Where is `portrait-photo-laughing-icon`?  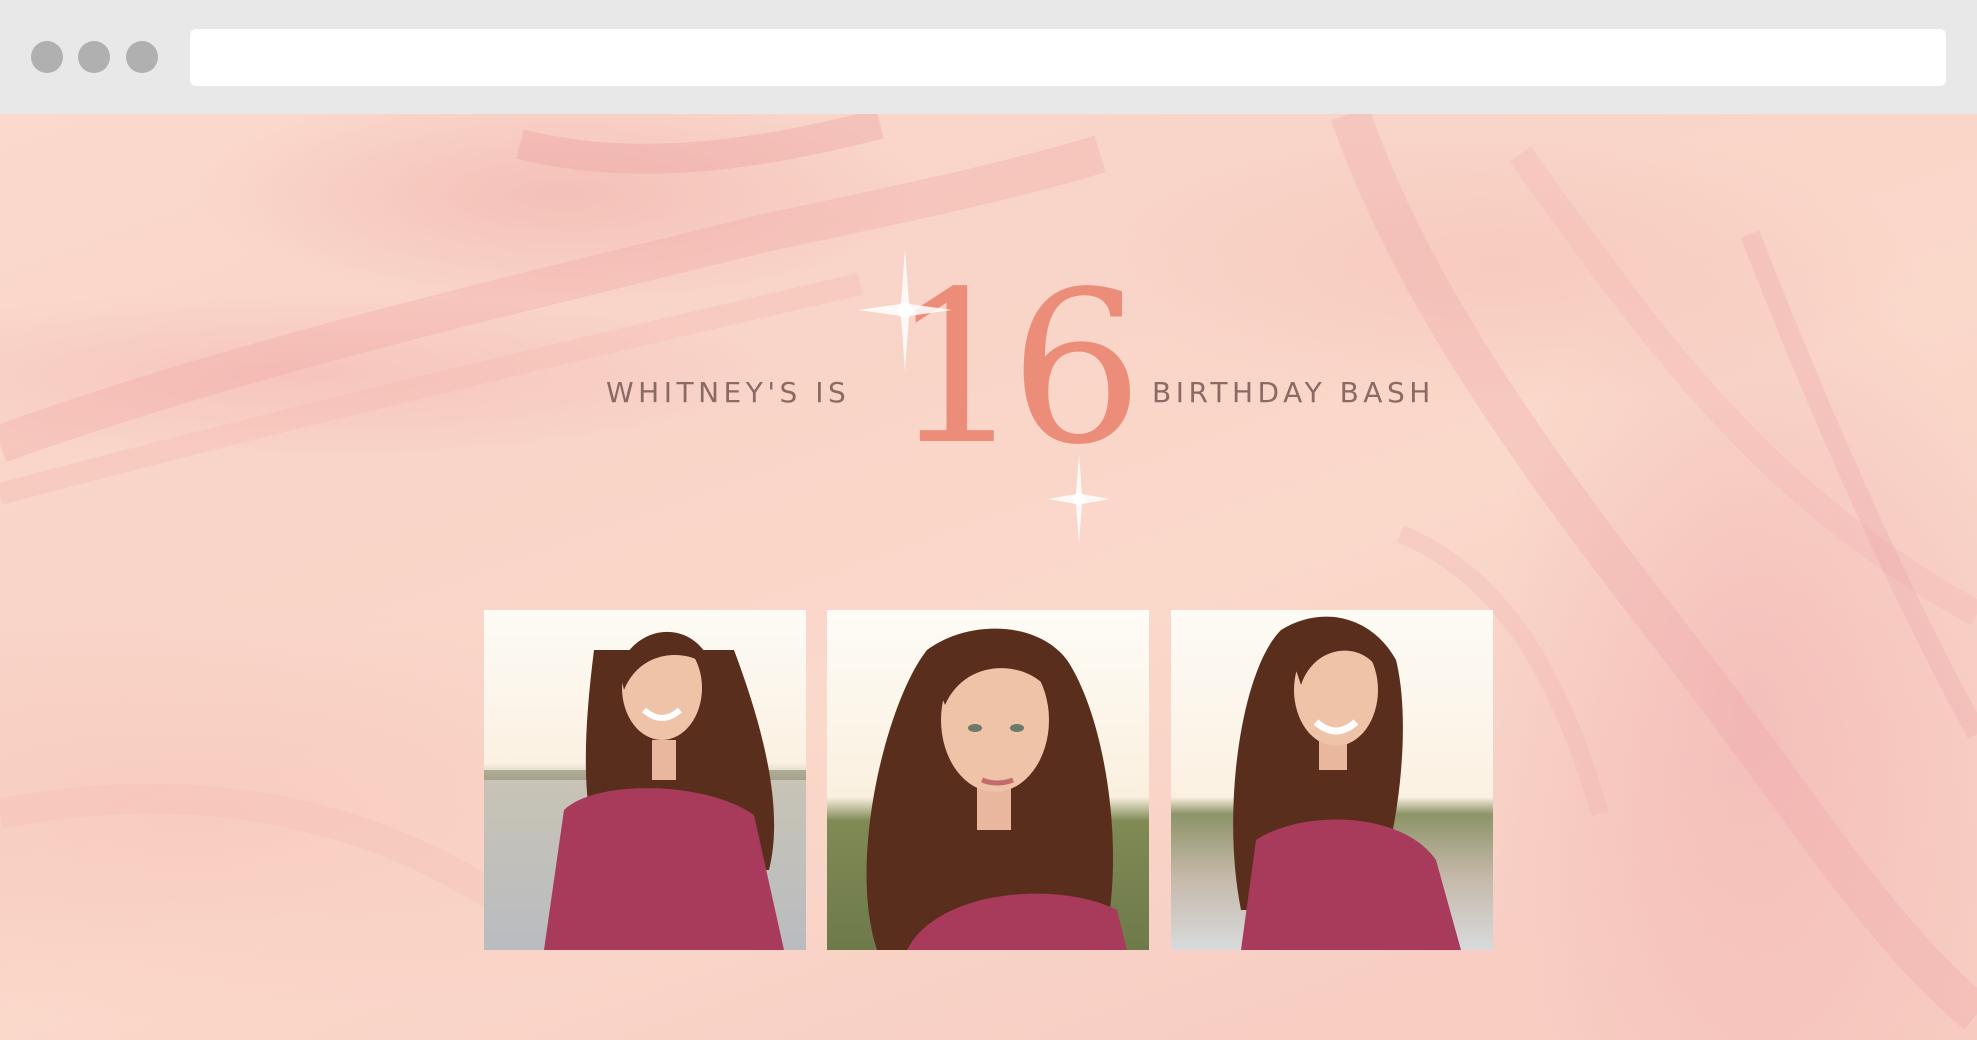 portrait-photo-laughing-icon is located at coordinates (1332, 780).